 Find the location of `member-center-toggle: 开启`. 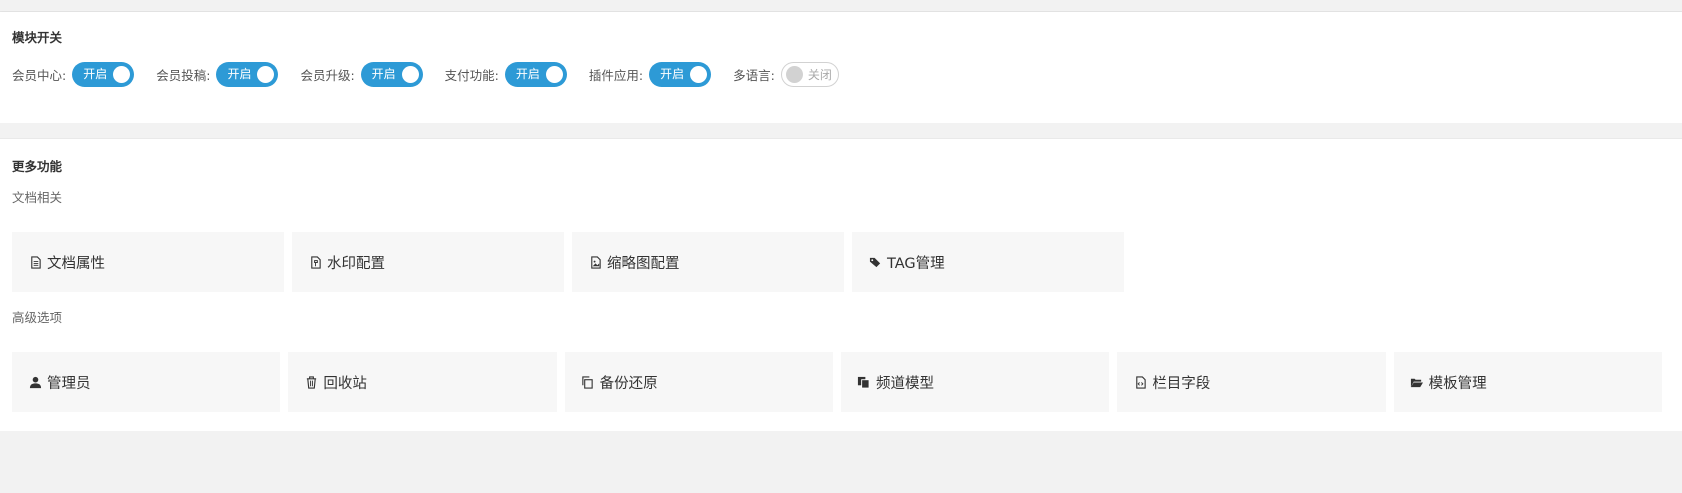

member-center-toggle: 开启 is located at coordinates (103, 74).